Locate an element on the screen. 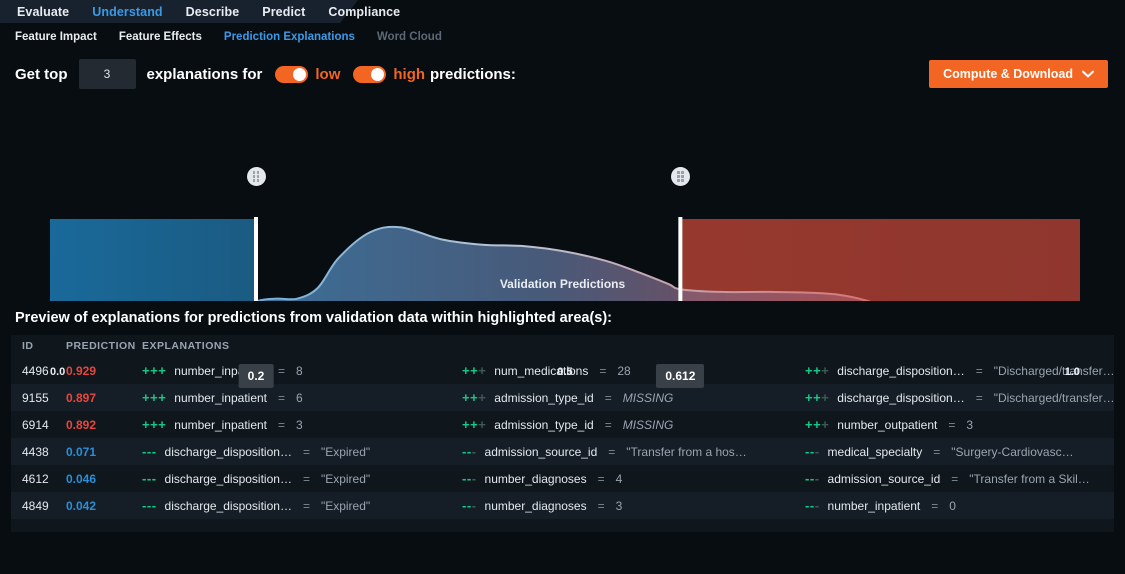 This screenshot has width=1125, height=574. explanation-cell: --- number_diagnoses = 3 is located at coordinates (633, 505).